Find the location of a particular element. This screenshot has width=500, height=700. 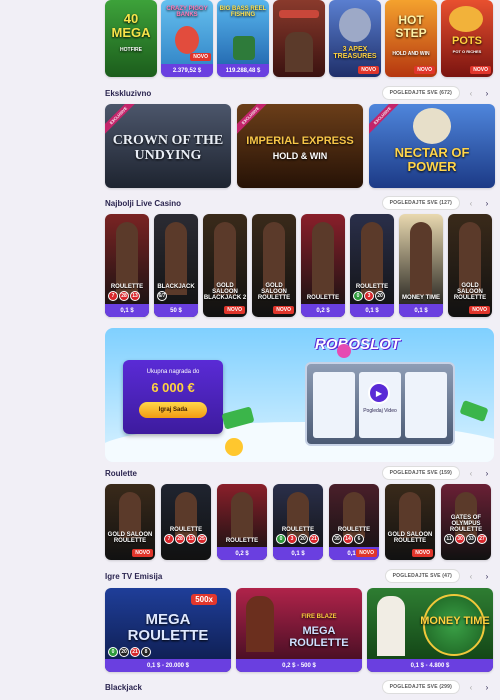

live-game-tile: ROULETTE 0 3 20 0,1 $ is located at coordinates (372, 265).